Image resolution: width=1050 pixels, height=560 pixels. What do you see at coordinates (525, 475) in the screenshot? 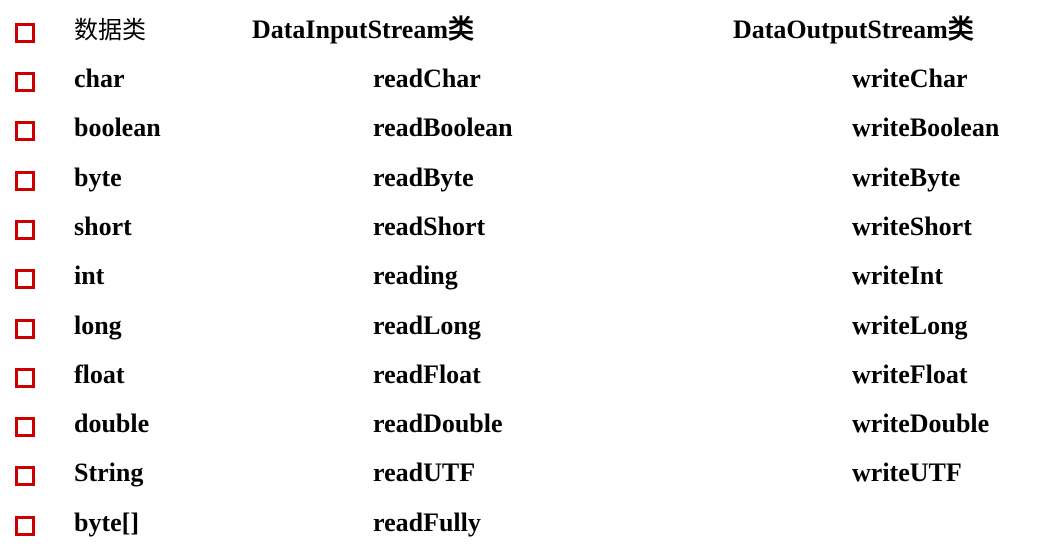
I see `table-row: String readUTF writeUTF` at bounding box center [525, 475].